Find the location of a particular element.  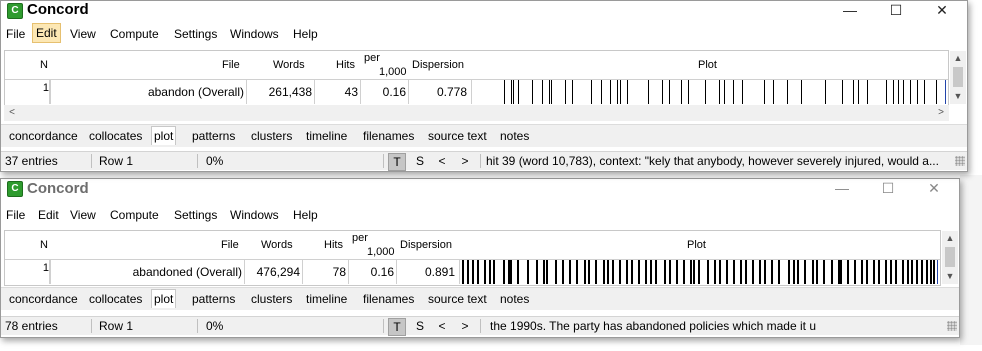

tab-notes: notes is located at coordinates (514, 136).